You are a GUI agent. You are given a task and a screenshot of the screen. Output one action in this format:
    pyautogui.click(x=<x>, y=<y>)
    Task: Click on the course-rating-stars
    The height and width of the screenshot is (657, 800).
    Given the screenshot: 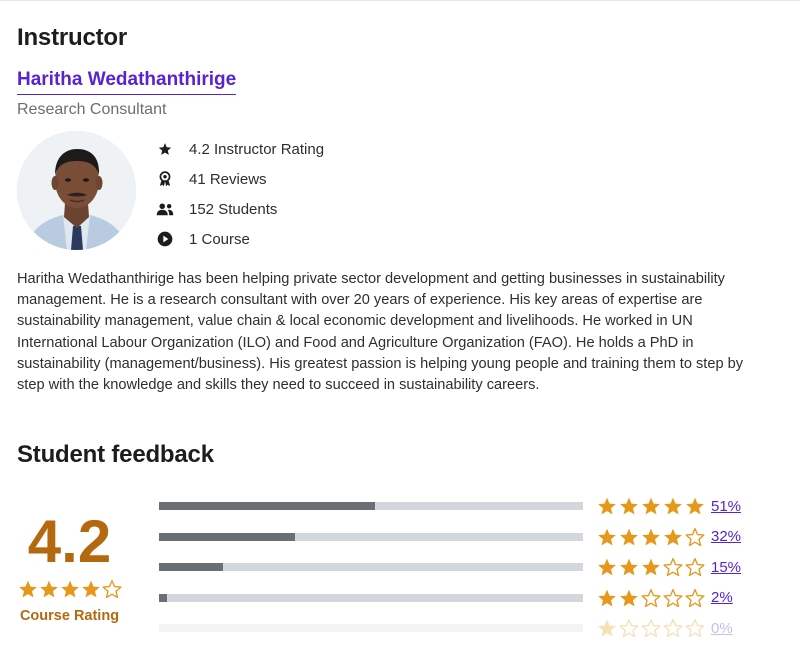 What is the action you would take?
    pyautogui.click(x=69, y=589)
    